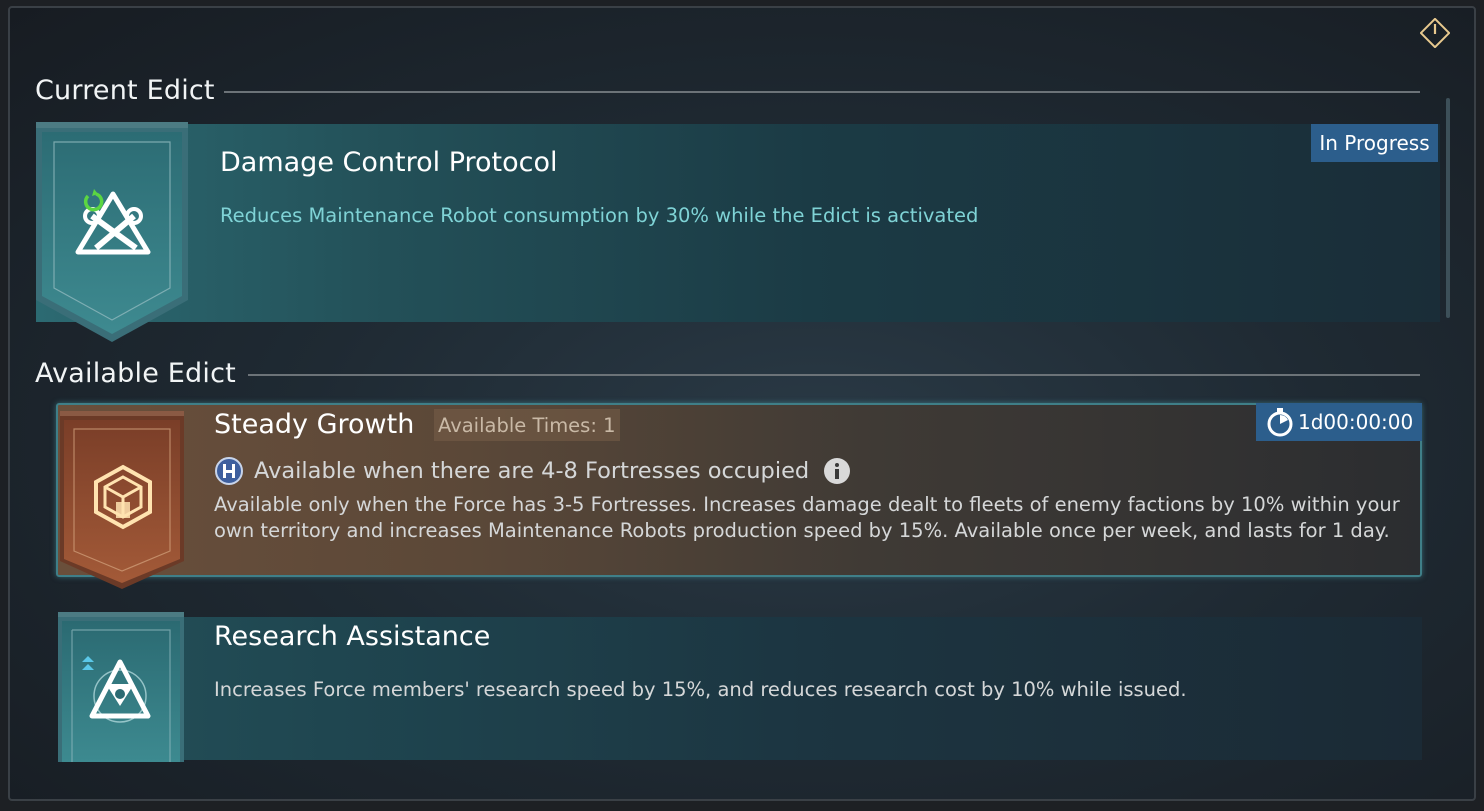 Image resolution: width=1484 pixels, height=811 pixels. I want to click on current-edict-heading: Current Edict, so click(125, 90).